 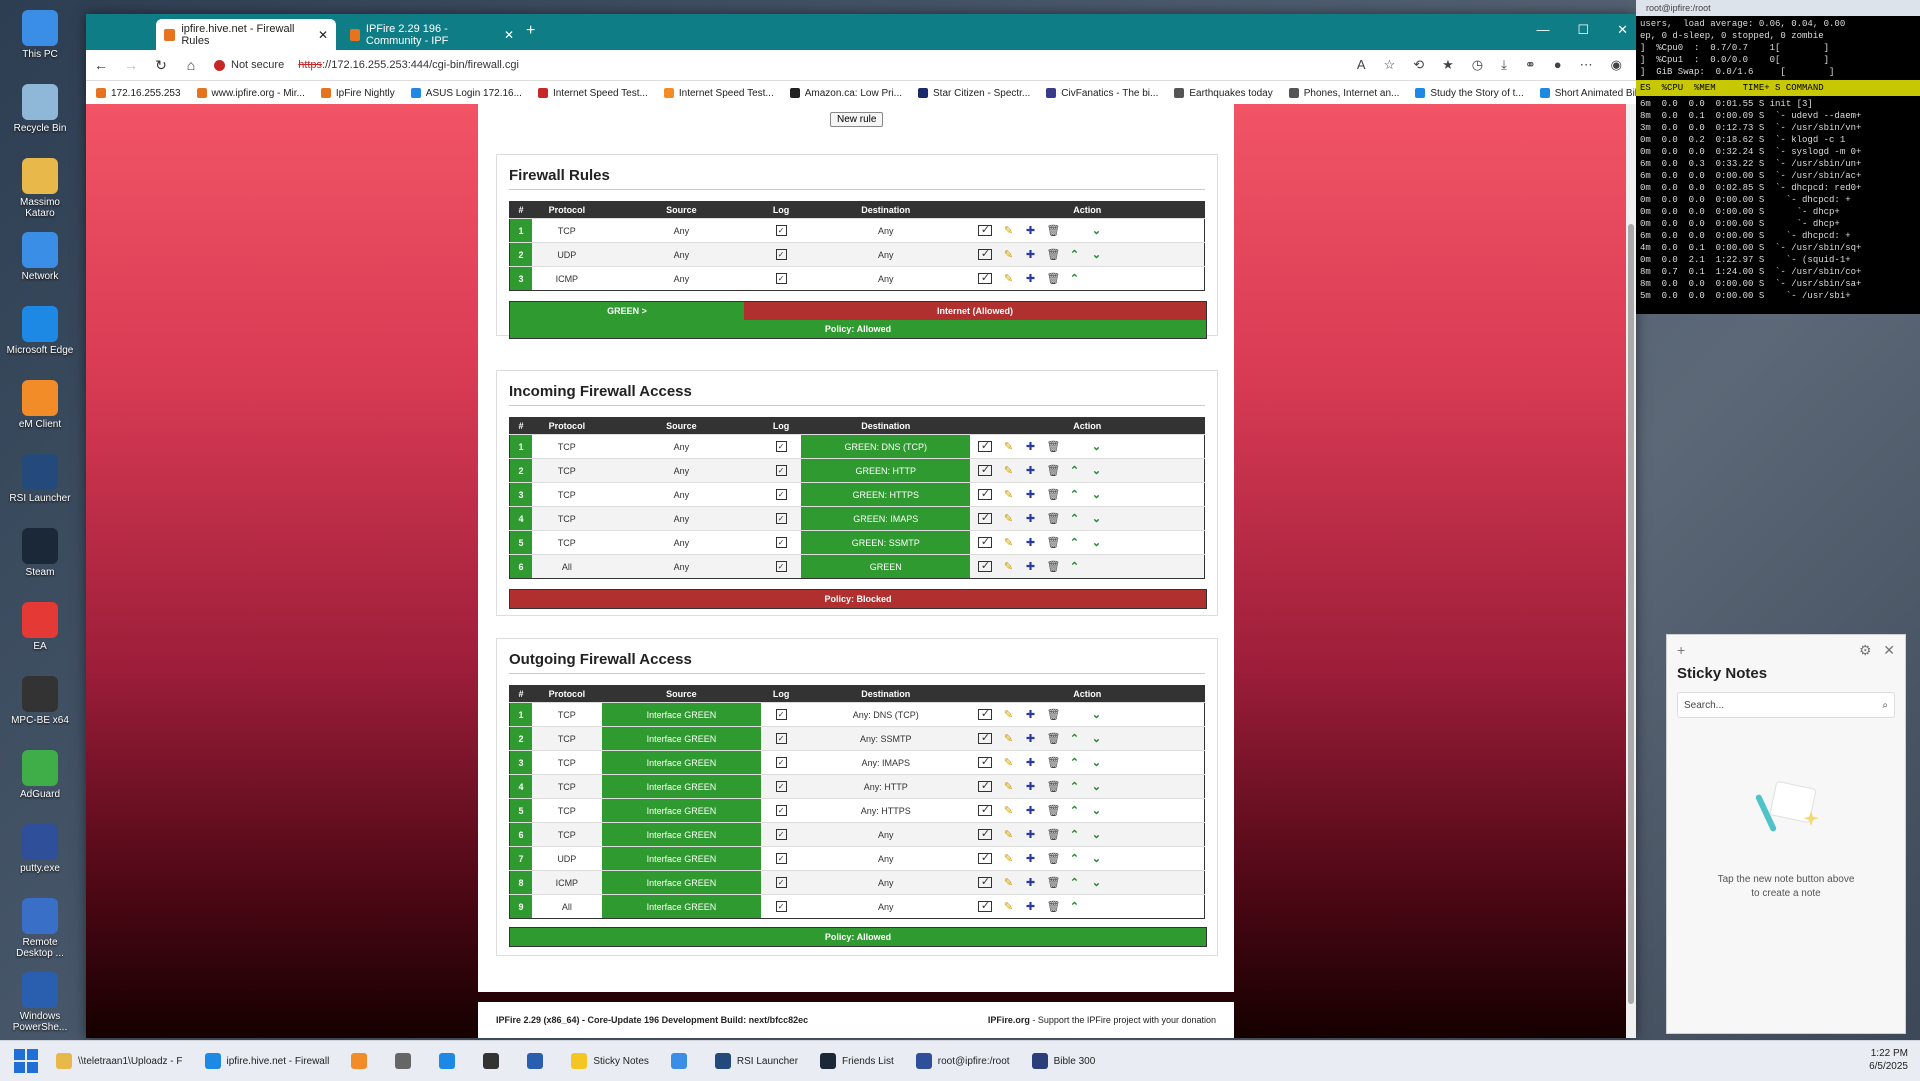 What do you see at coordinates (1223, 93) in the screenshot?
I see `favorite-link: Earthquakes today` at bounding box center [1223, 93].